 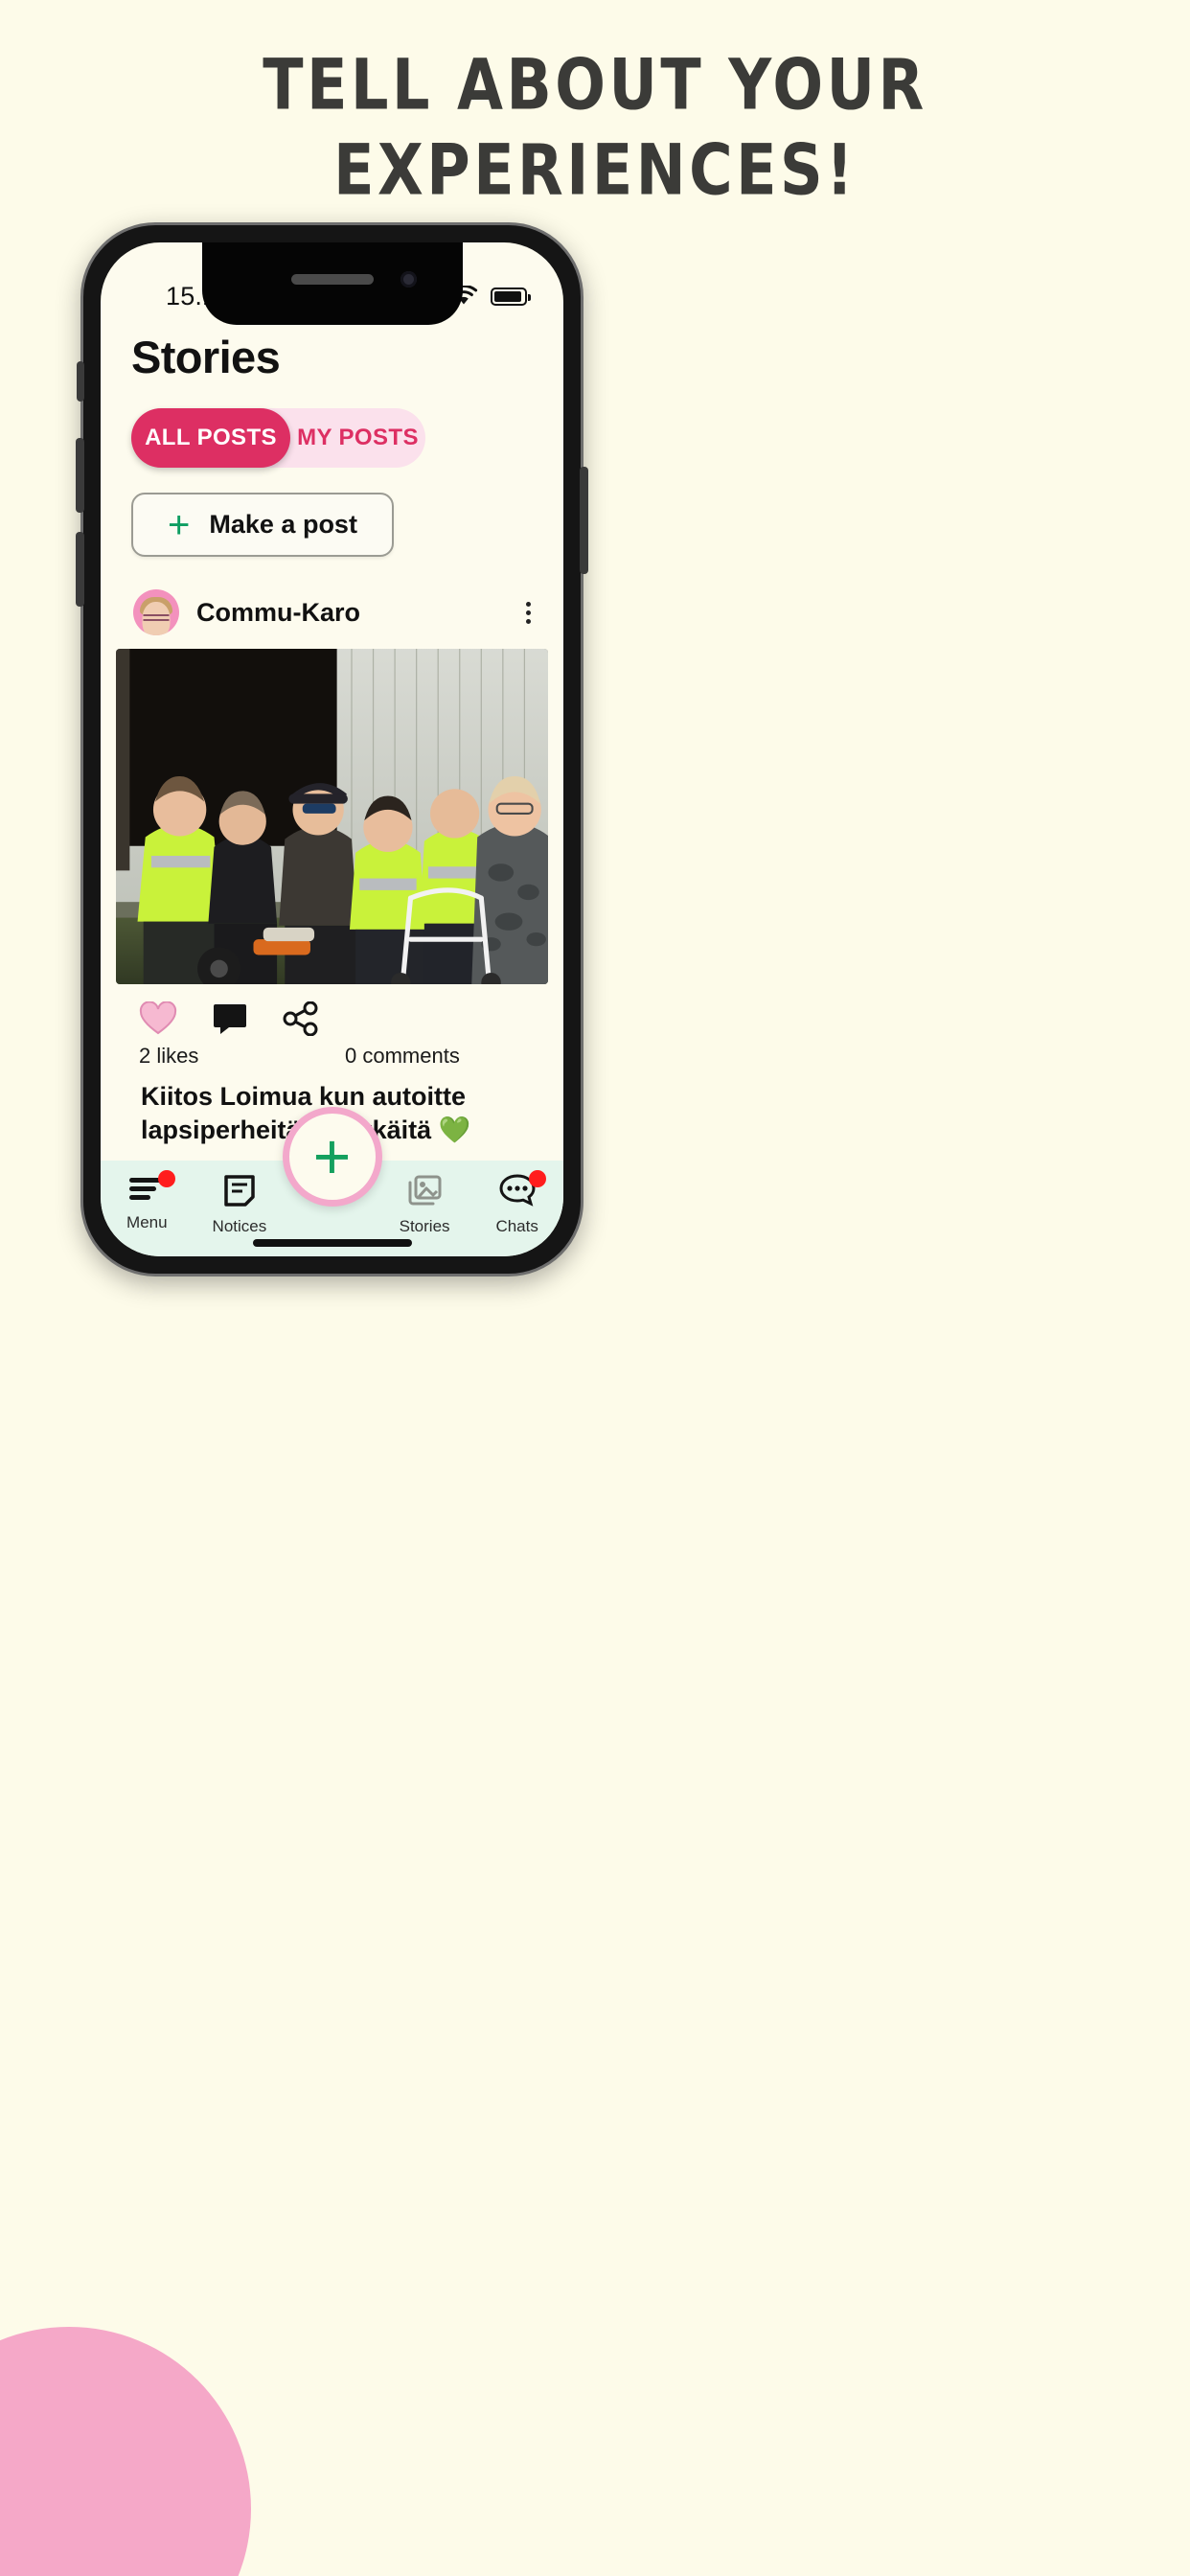 What do you see at coordinates (240, 1226) in the screenshot?
I see `nav-label-notices: Notices` at bounding box center [240, 1226].